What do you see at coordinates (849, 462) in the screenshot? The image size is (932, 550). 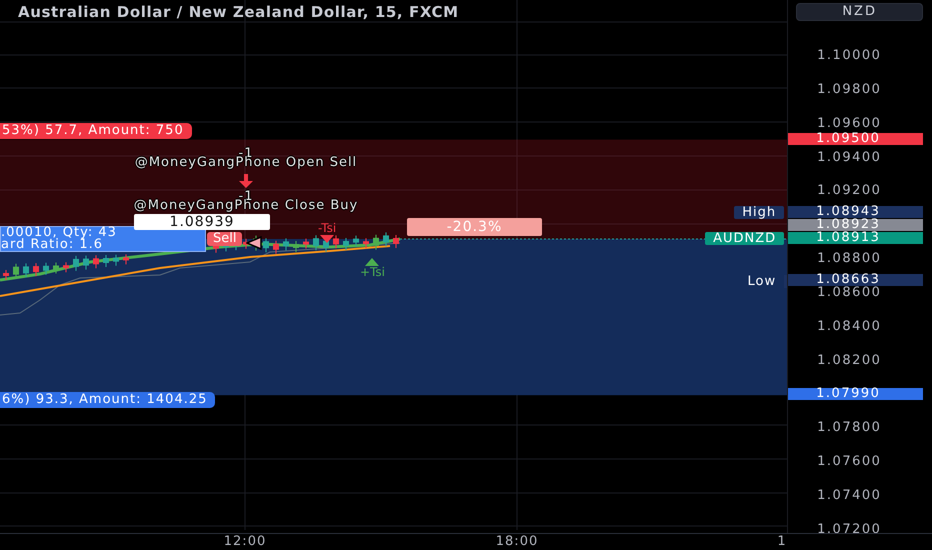 I see `price-tick: 1.07600` at bounding box center [849, 462].